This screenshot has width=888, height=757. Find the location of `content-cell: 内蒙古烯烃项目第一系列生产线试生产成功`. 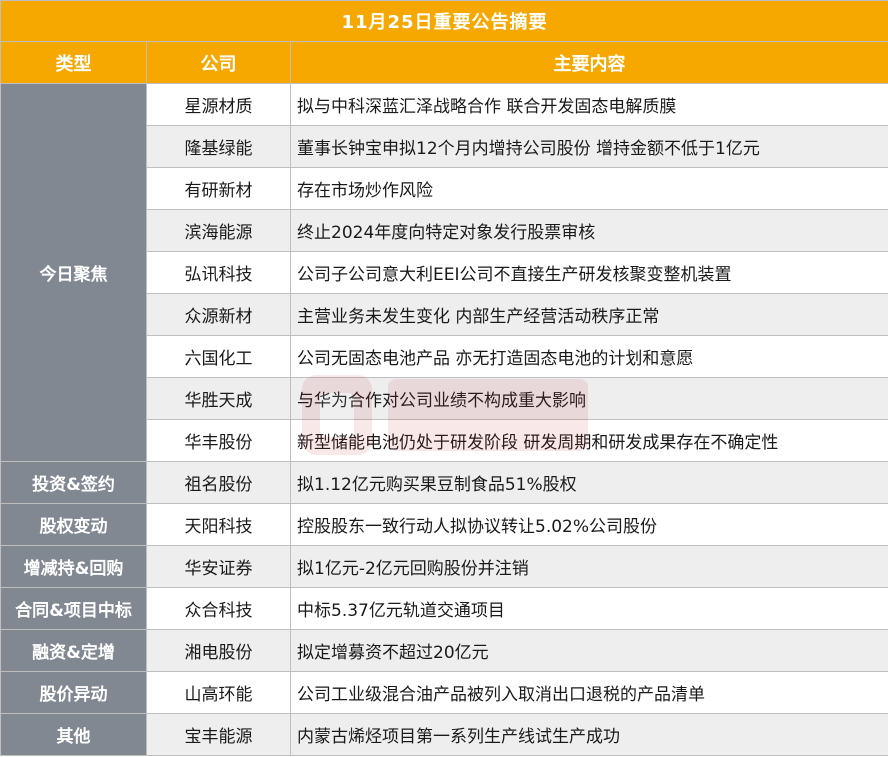

content-cell: 内蒙古烯烃项目第一系列生产线试生产成功 is located at coordinates (588, 734).